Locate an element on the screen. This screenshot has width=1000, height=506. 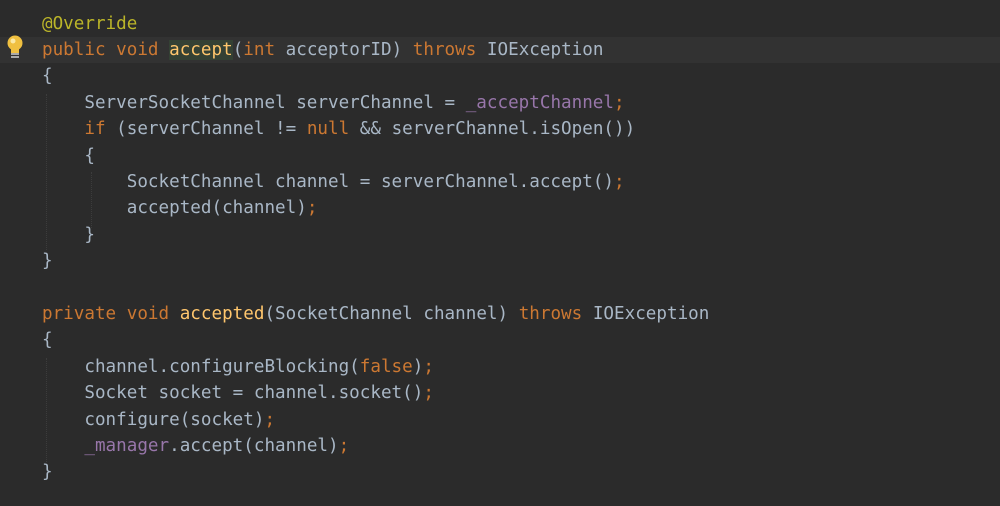
code-text: configure(socket); is located at coordinates (158, 420).